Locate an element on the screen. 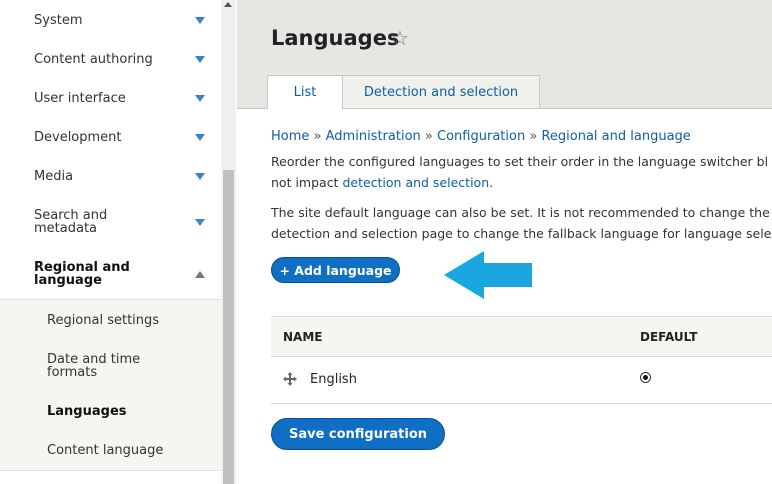  sidebar-item-label: User interface is located at coordinates (80, 98).